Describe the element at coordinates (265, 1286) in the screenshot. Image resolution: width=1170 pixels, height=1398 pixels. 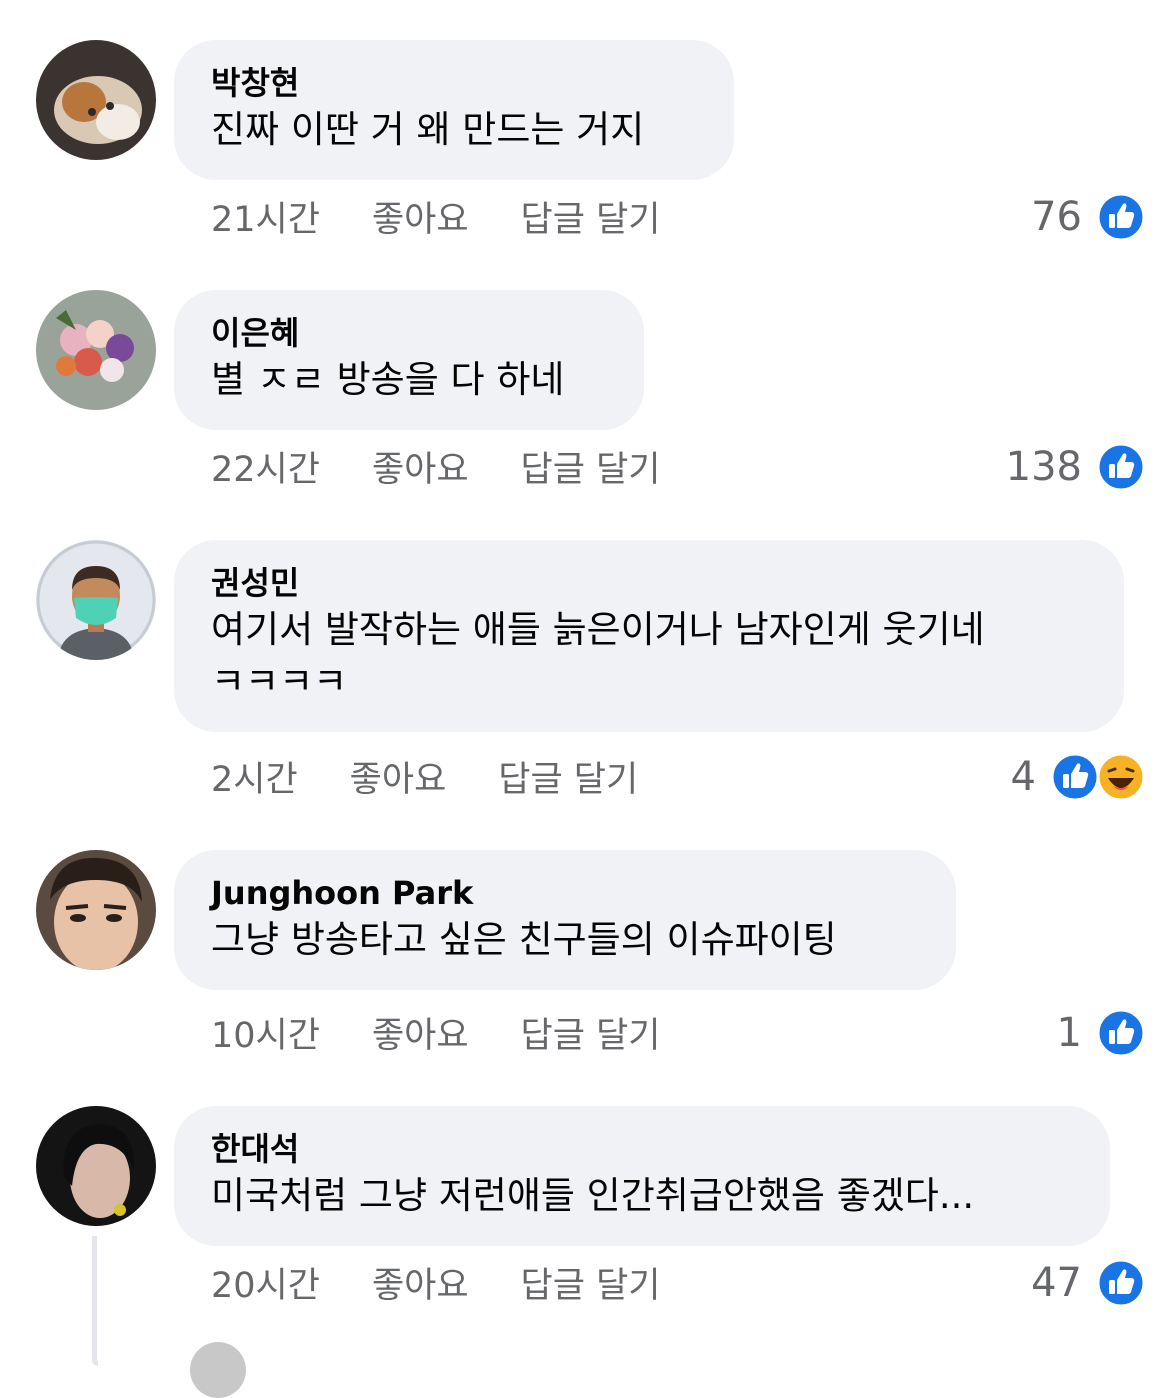
I see `timestamp: 20시간` at that location.